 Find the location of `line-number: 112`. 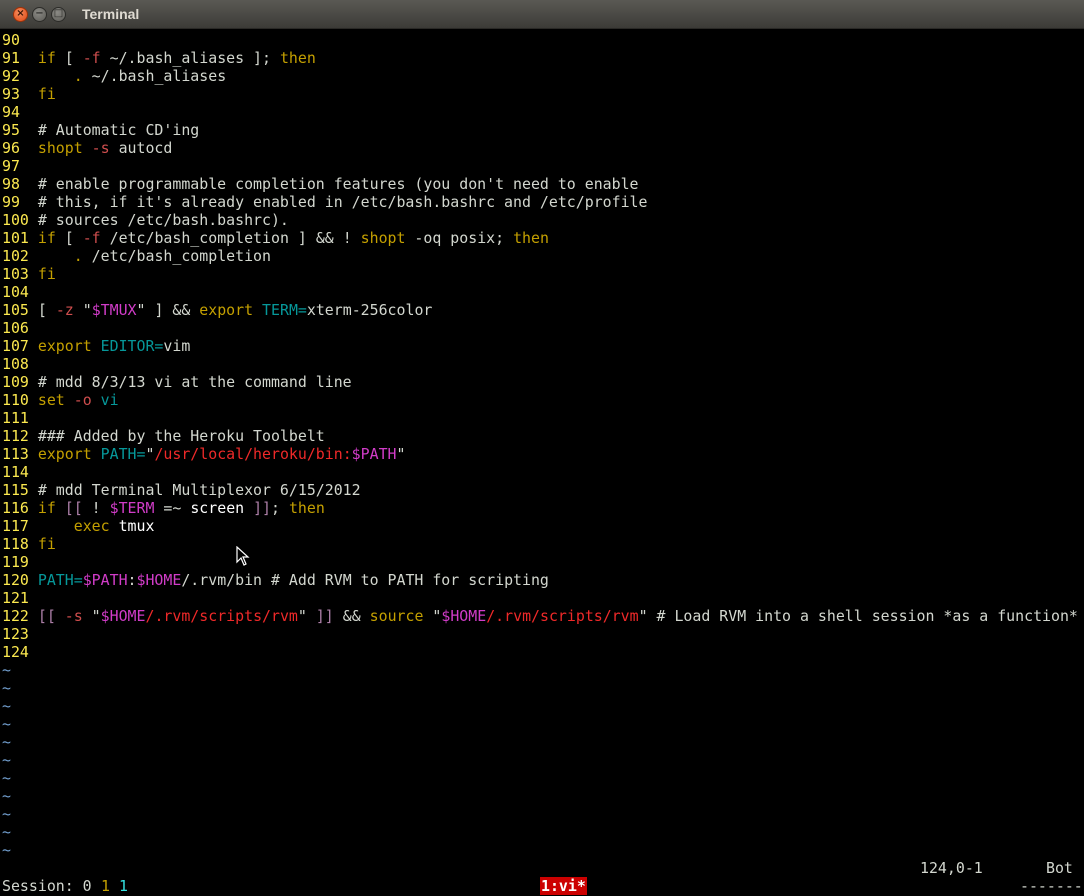

line-number: 112 is located at coordinates (20, 436).